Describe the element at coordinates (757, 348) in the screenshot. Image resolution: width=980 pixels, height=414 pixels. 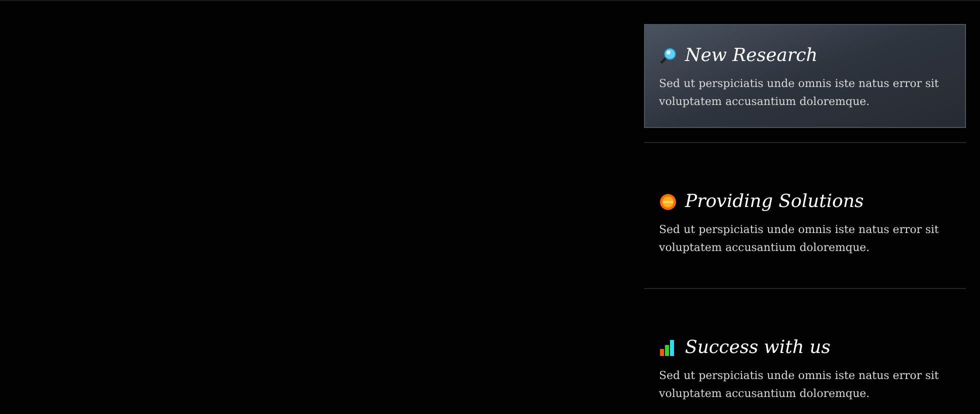
I see `feature-title: Success with us` at that location.